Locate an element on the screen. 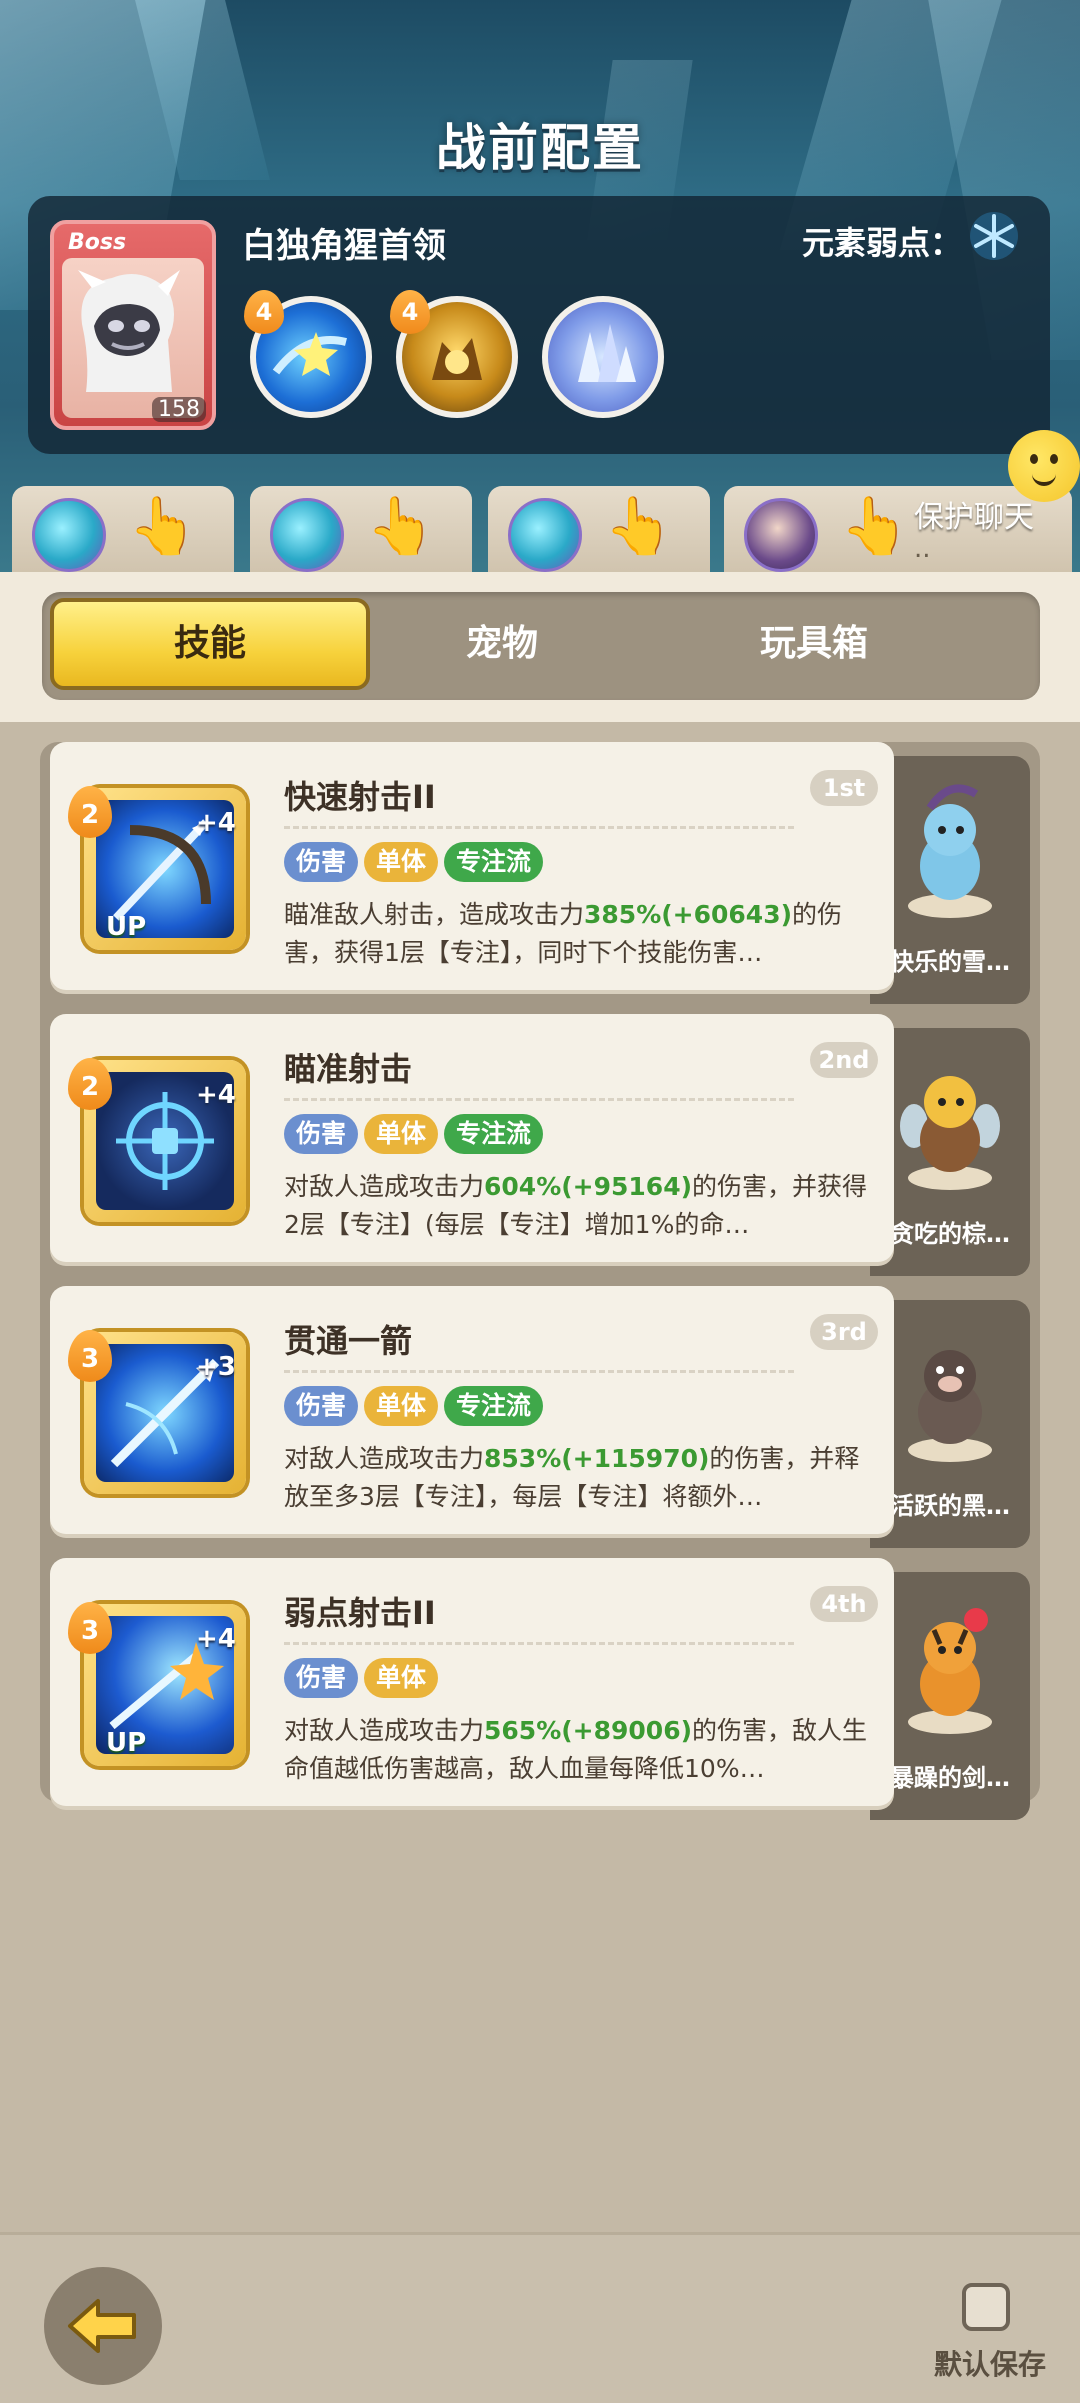 Image resolution: width=1080 pixels, height=2403 pixels. purple-hair-avatar is located at coordinates (781, 535).